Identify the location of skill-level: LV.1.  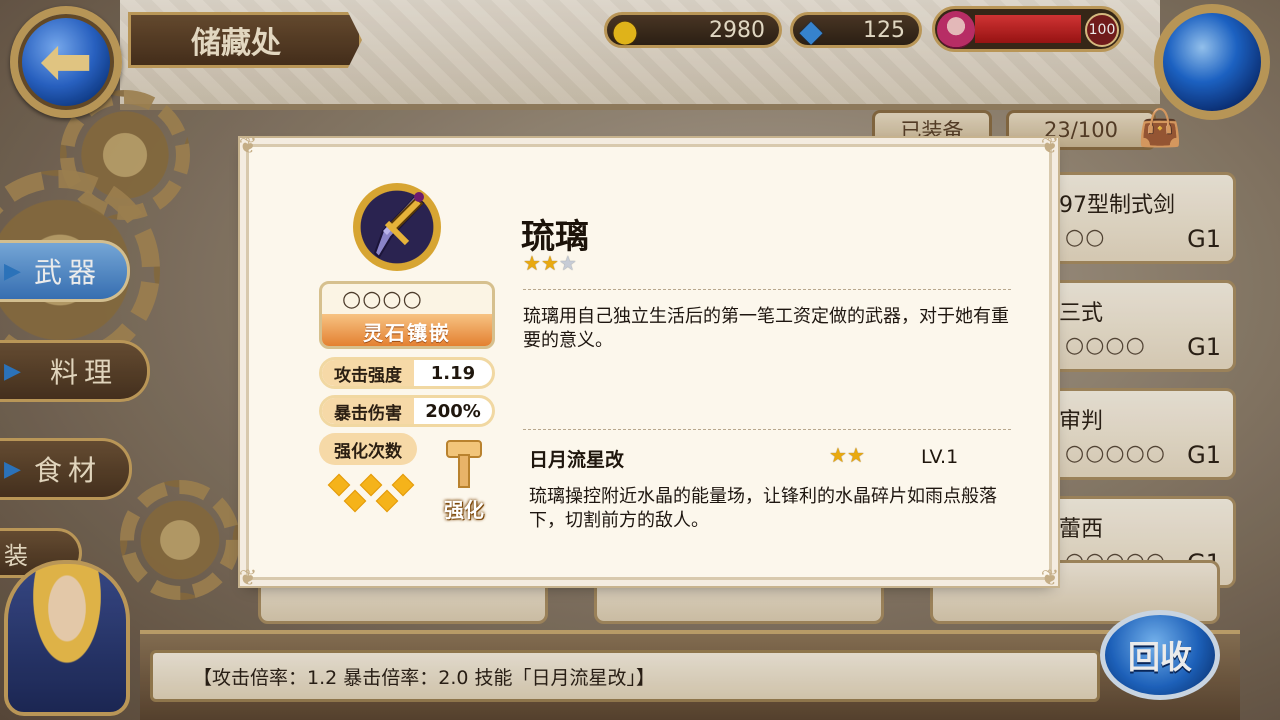
(940, 457).